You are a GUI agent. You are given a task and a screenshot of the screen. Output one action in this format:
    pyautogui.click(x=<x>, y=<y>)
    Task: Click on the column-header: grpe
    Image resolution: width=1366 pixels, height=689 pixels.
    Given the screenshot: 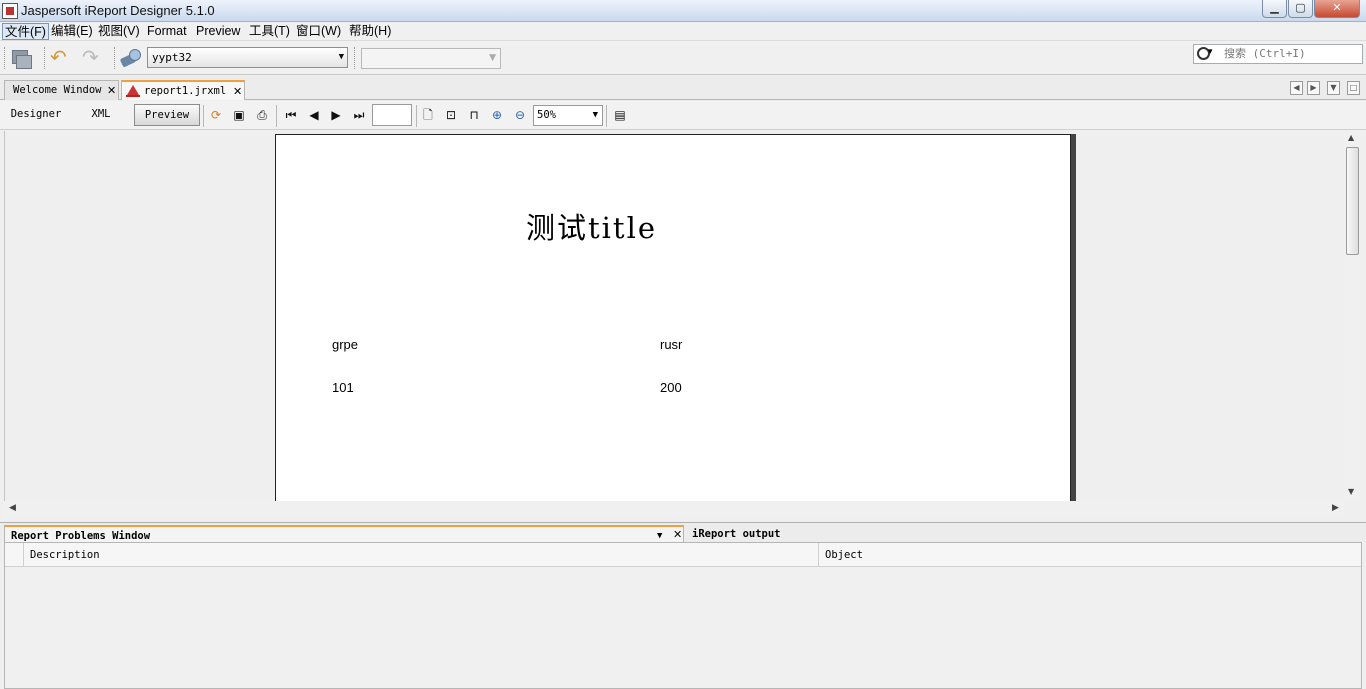 What is the action you would take?
    pyautogui.click(x=345, y=344)
    